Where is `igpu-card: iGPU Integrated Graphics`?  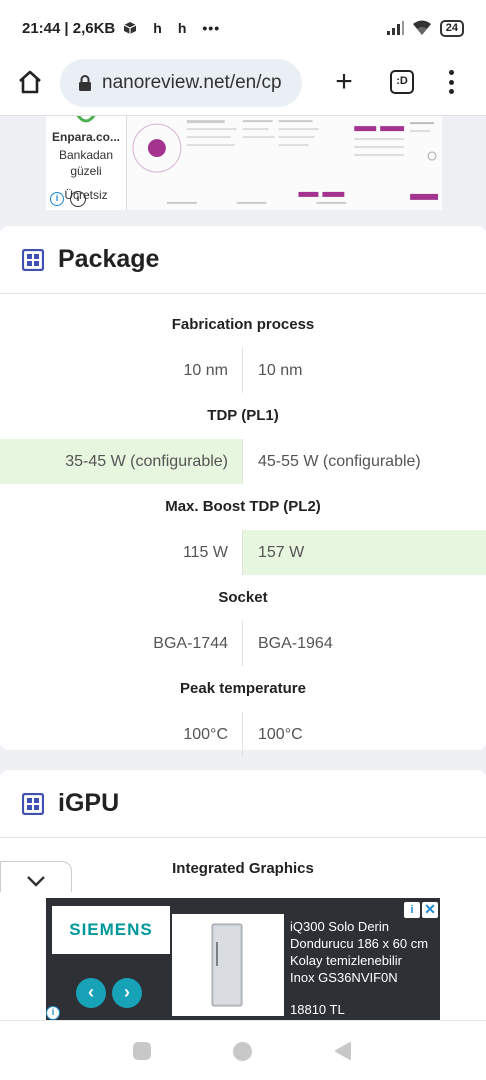 igpu-card: iGPU Integrated Graphics is located at coordinates (243, 835).